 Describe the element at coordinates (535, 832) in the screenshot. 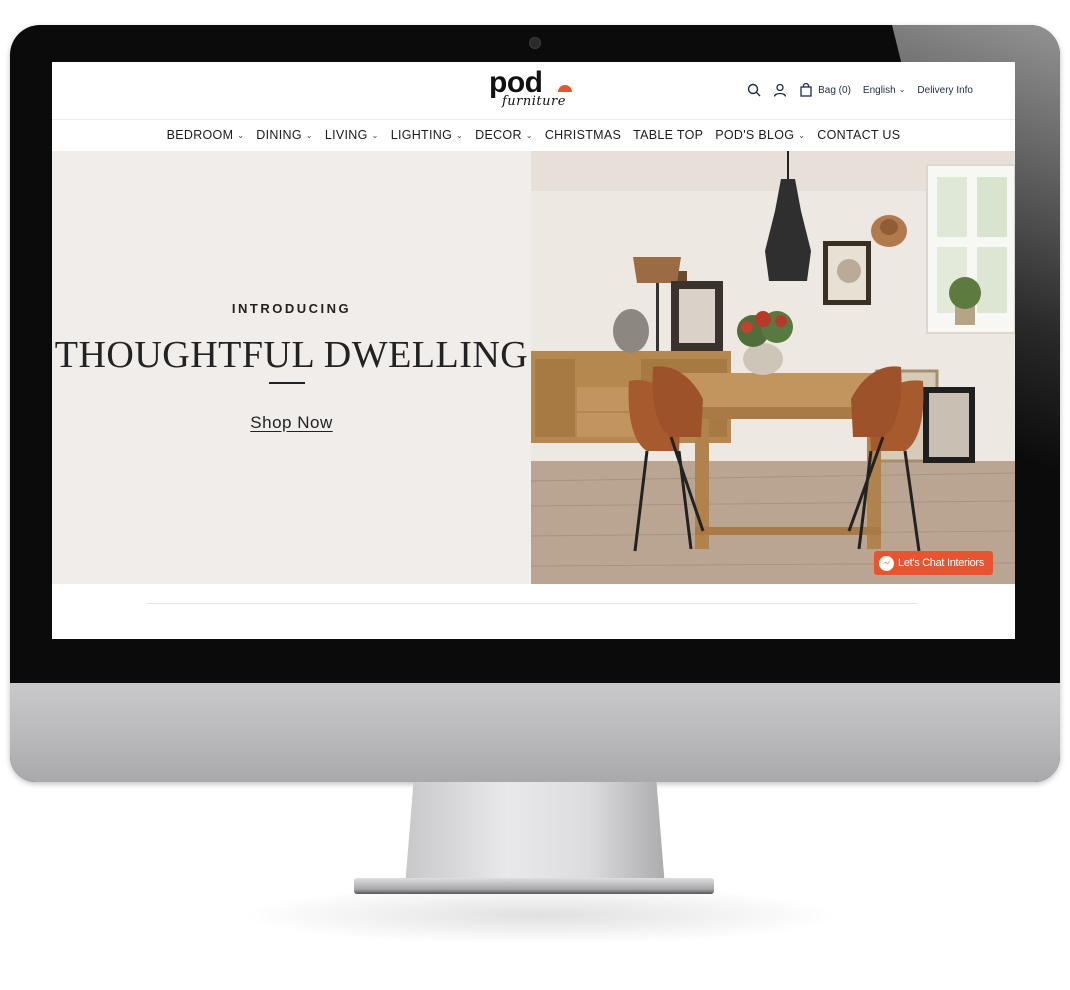

I see `monitor-stand` at that location.